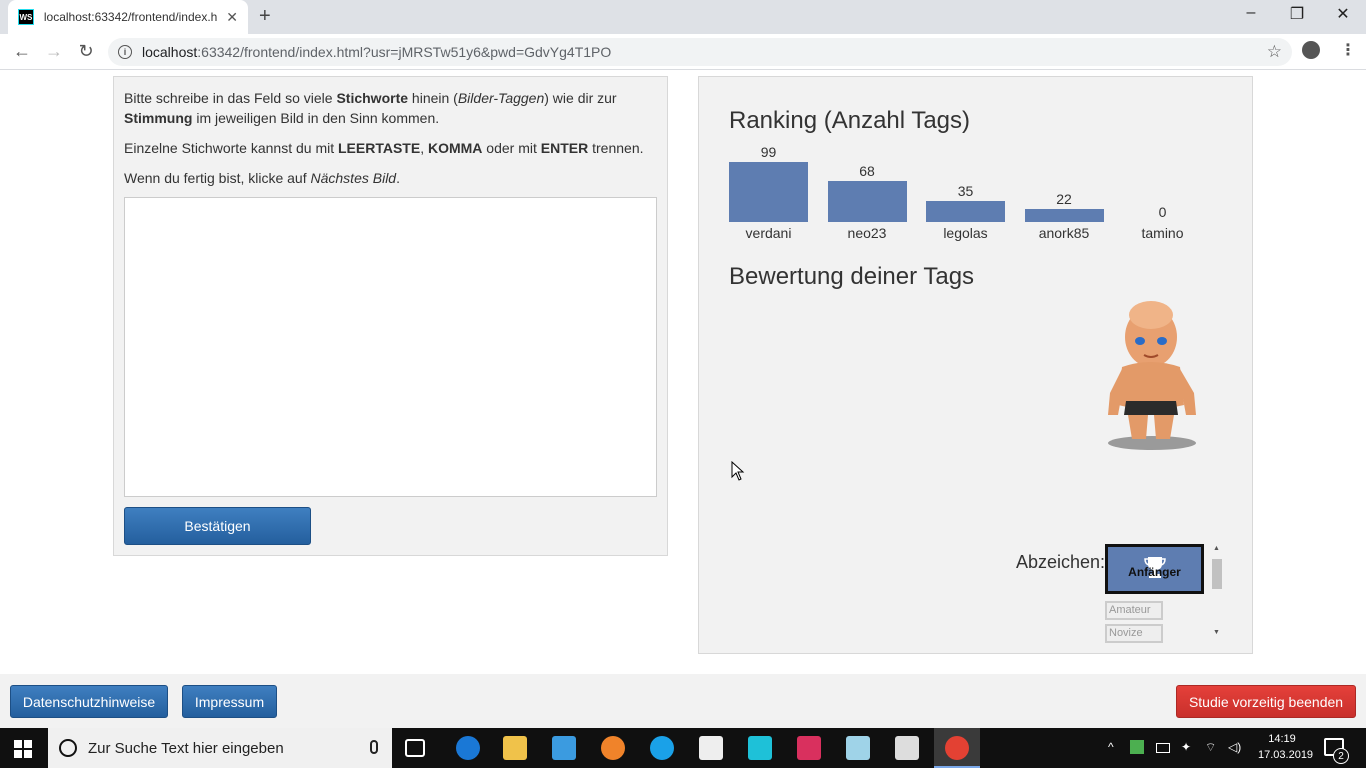 This screenshot has height=768, width=1366. Describe the element at coordinates (1064, 199) in the screenshot. I see `ranking-value-label: 22` at that location.